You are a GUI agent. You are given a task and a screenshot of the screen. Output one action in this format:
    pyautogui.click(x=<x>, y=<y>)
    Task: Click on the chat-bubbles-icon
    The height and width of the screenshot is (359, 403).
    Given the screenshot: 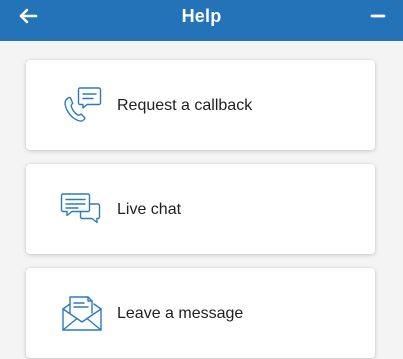 What is the action you would take?
    pyautogui.click(x=82, y=209)
    